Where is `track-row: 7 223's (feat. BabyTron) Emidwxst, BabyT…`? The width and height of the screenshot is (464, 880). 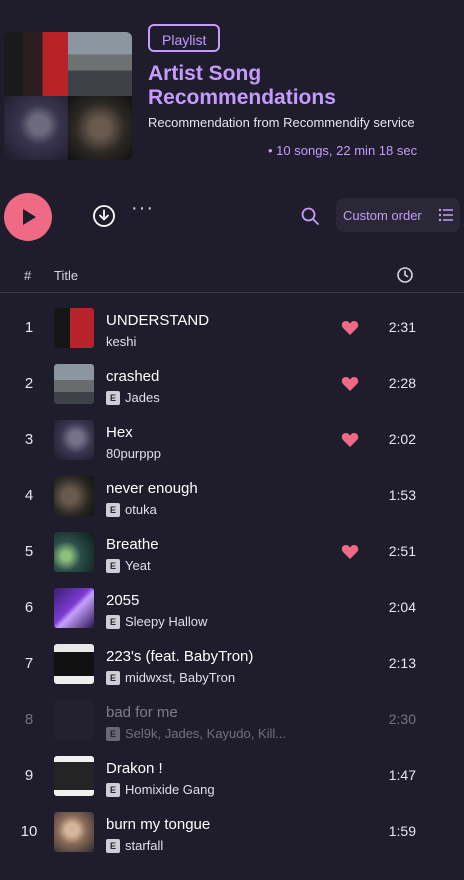
track-row: 7 223's (feat. BabyTron) Emidwxst, BabyT… is located at coordinates (232, 664).